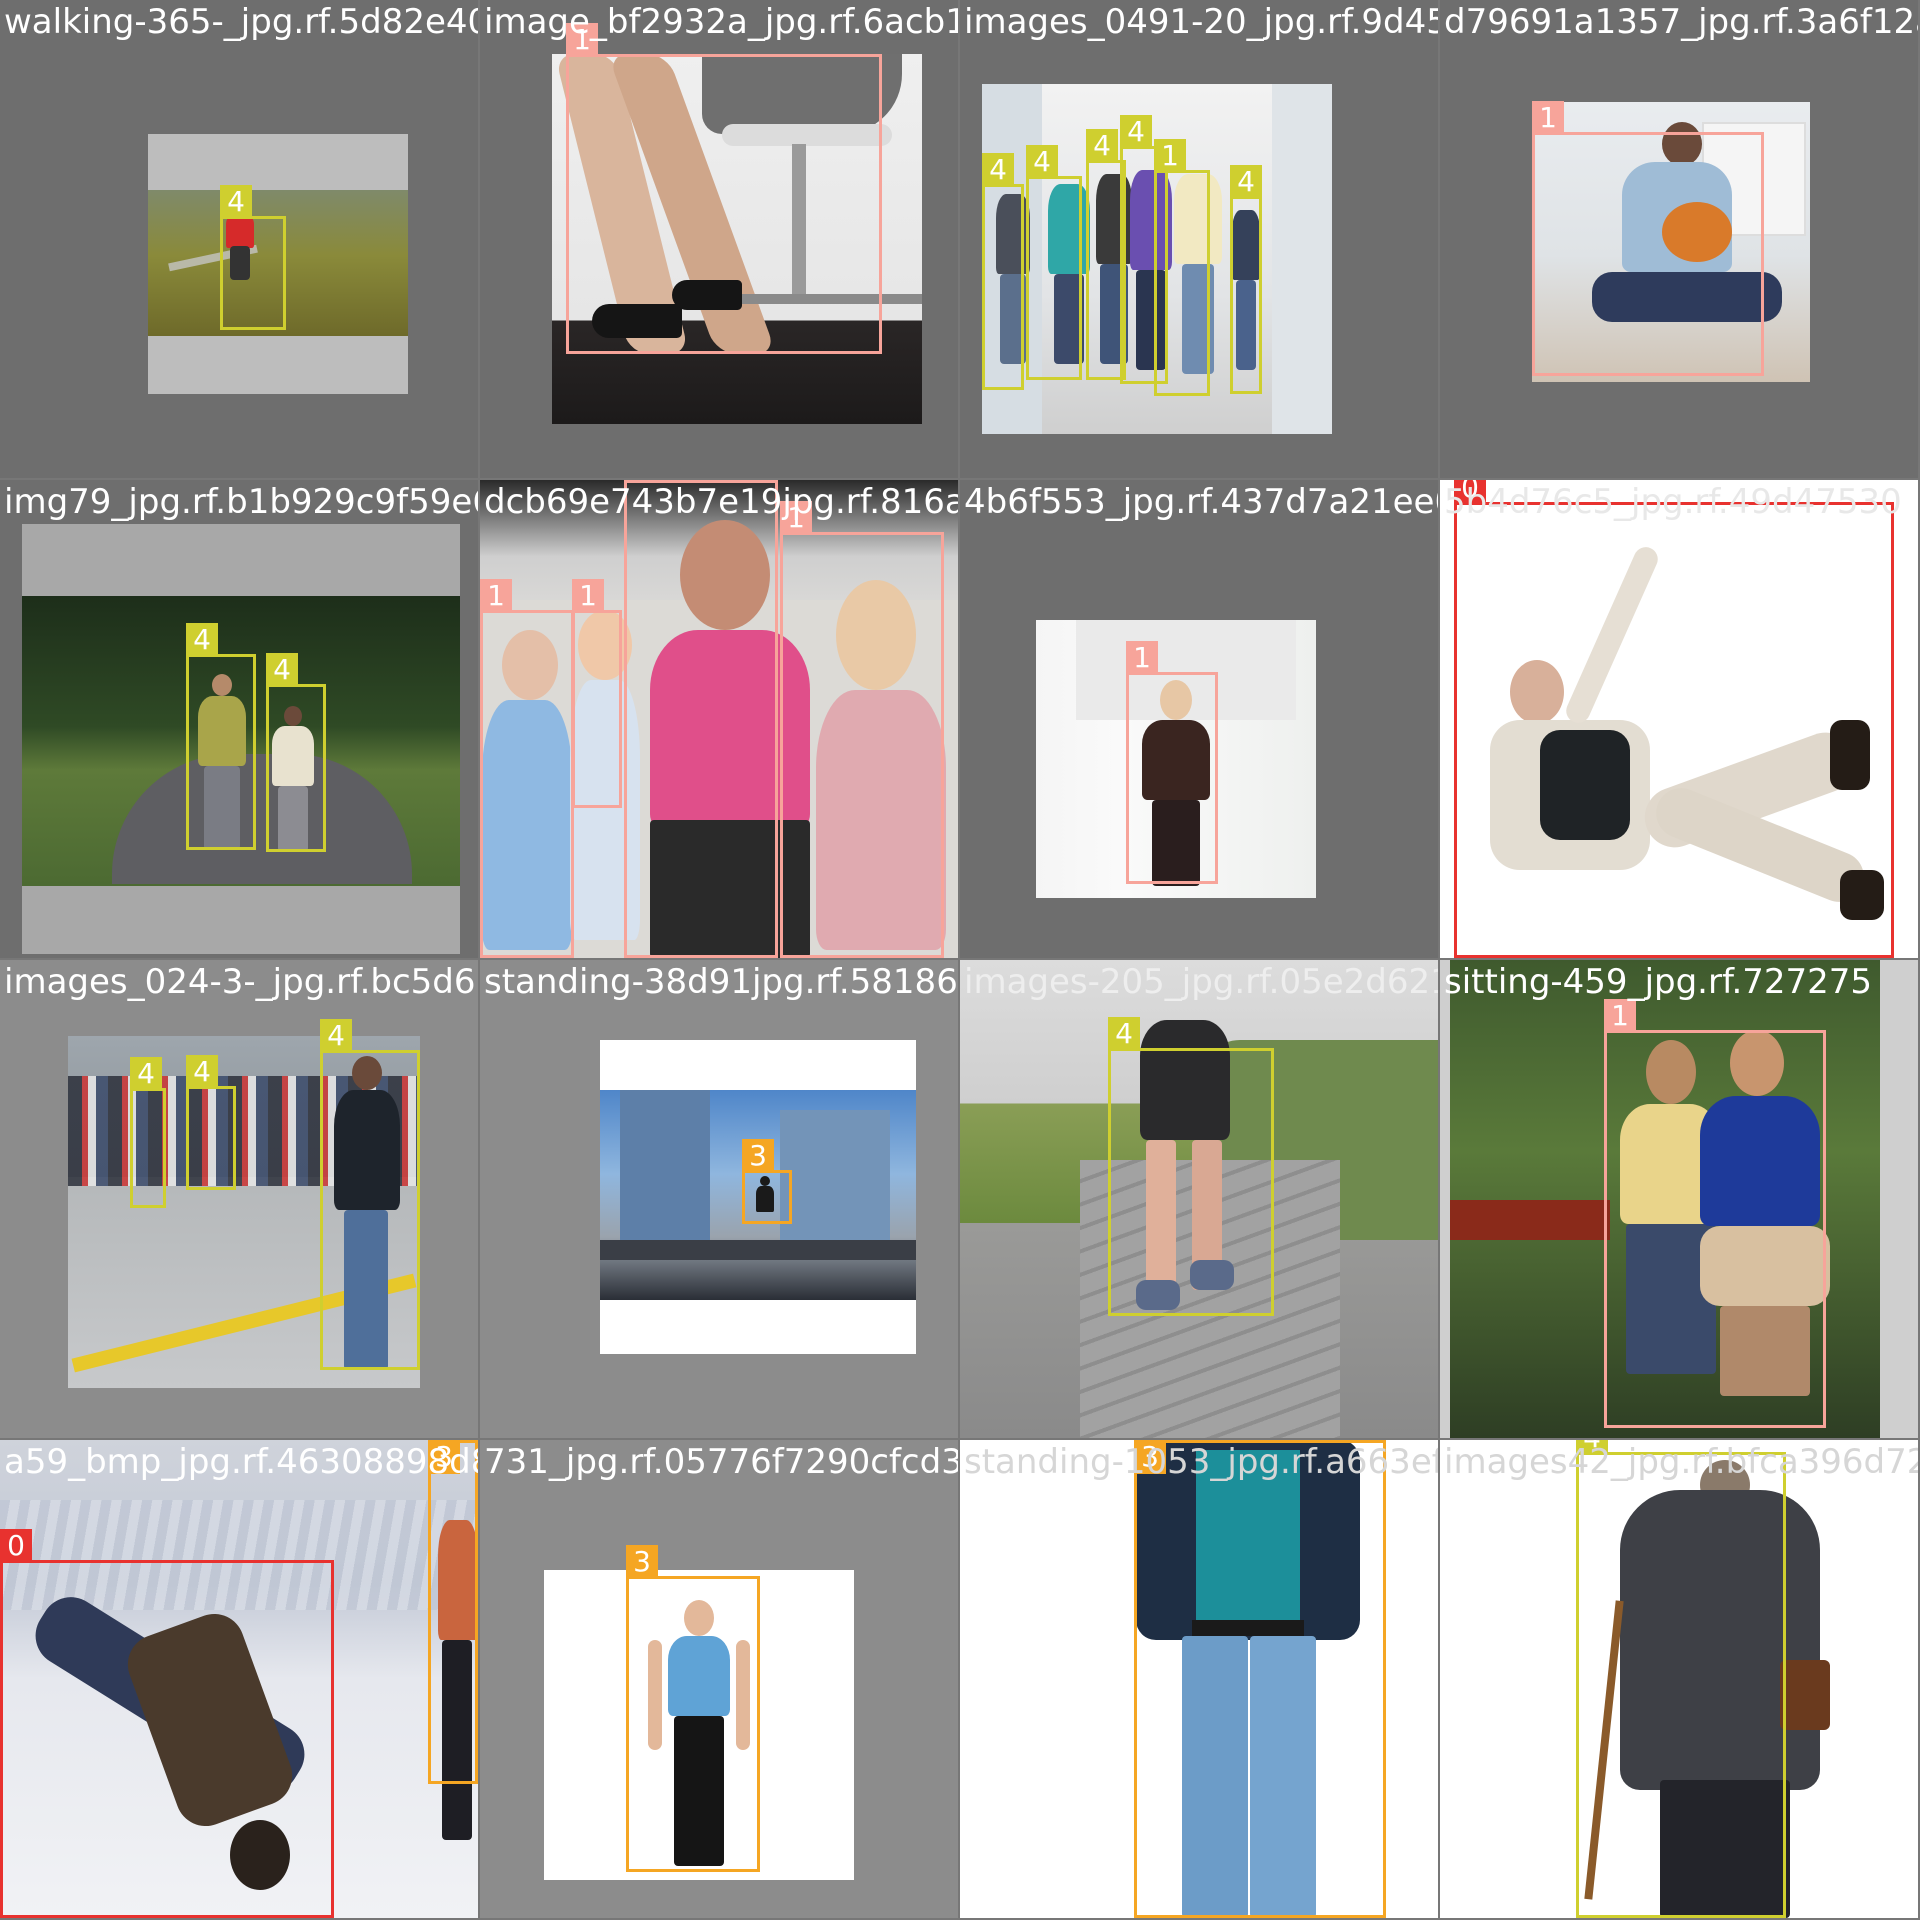 The width and height of the screenshot is (1920, 1920). I want to click on tile-3: 4 4 4 4 1 4 images_0491-20_jpg.rf.9d45c, so click(1199, 239).